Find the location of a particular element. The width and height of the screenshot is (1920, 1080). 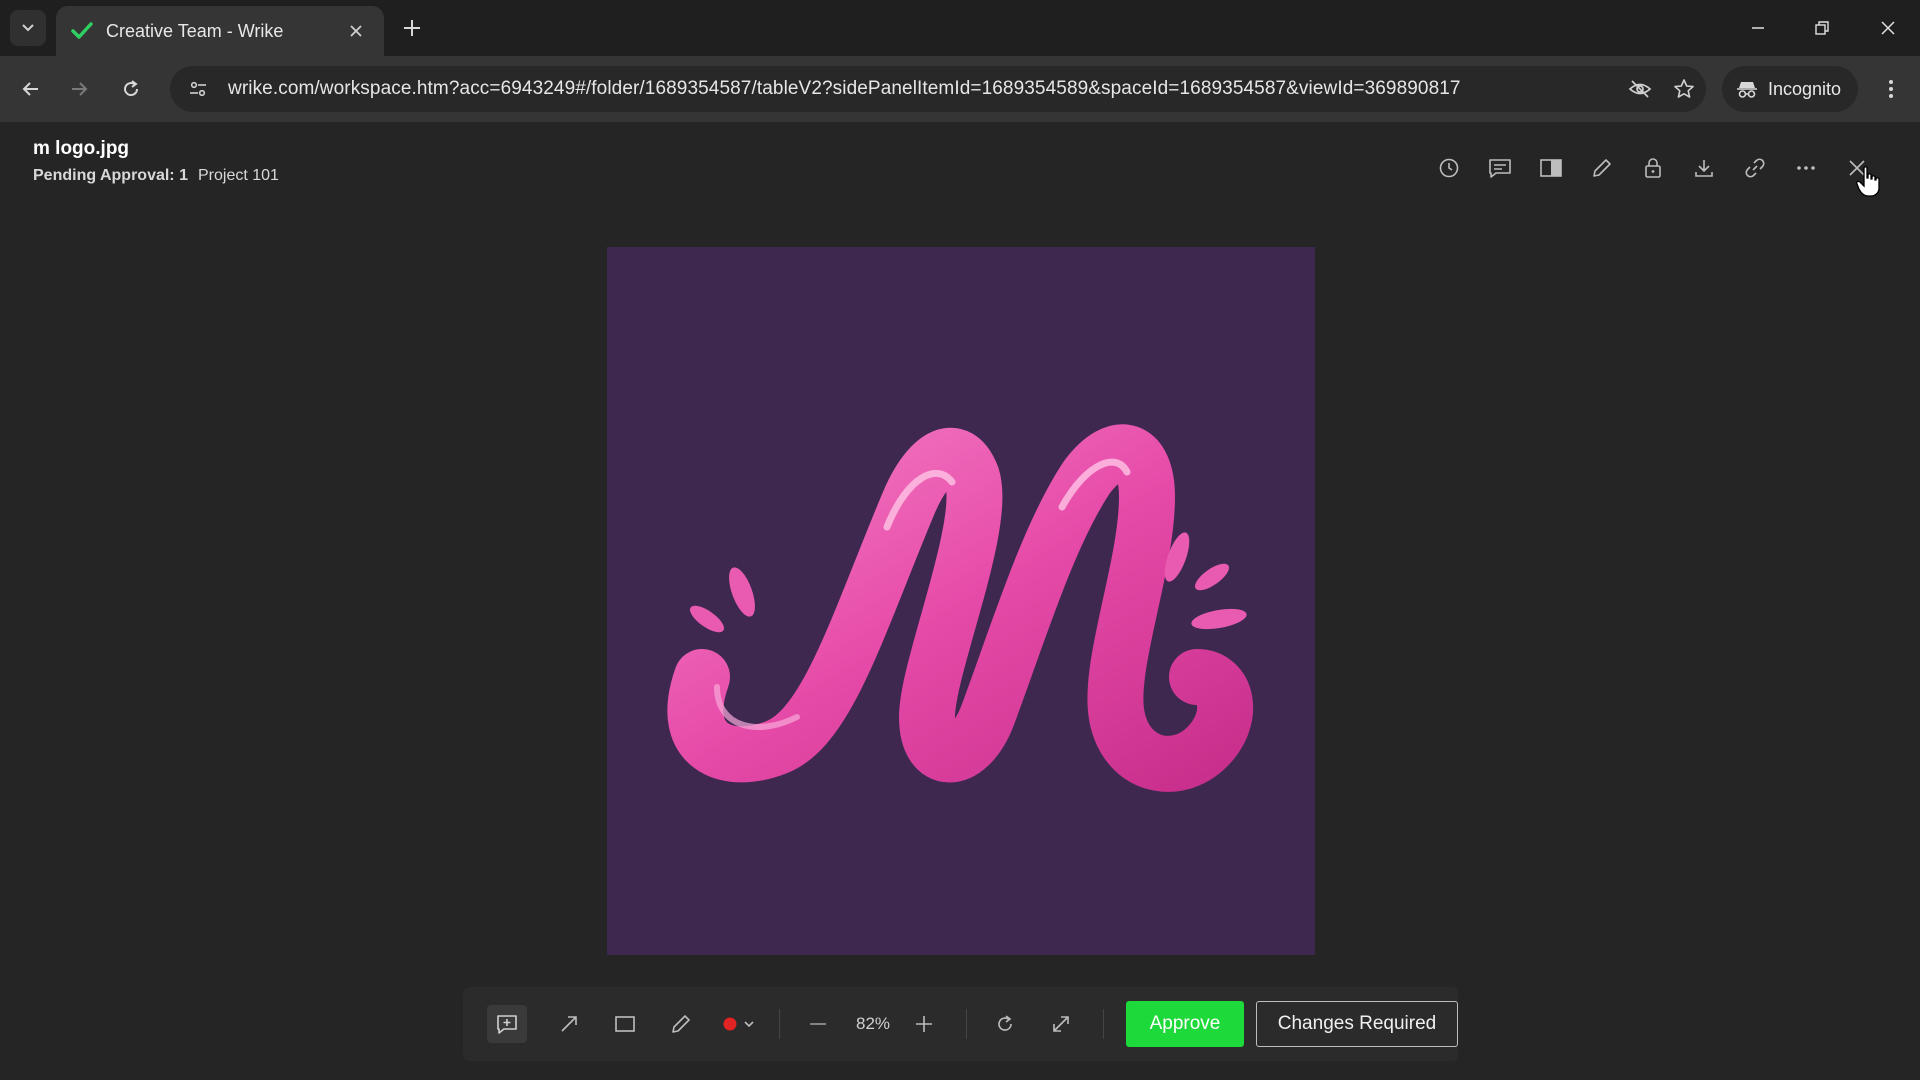

incognito-label: Incognito is located at coordinates (1805, 88).